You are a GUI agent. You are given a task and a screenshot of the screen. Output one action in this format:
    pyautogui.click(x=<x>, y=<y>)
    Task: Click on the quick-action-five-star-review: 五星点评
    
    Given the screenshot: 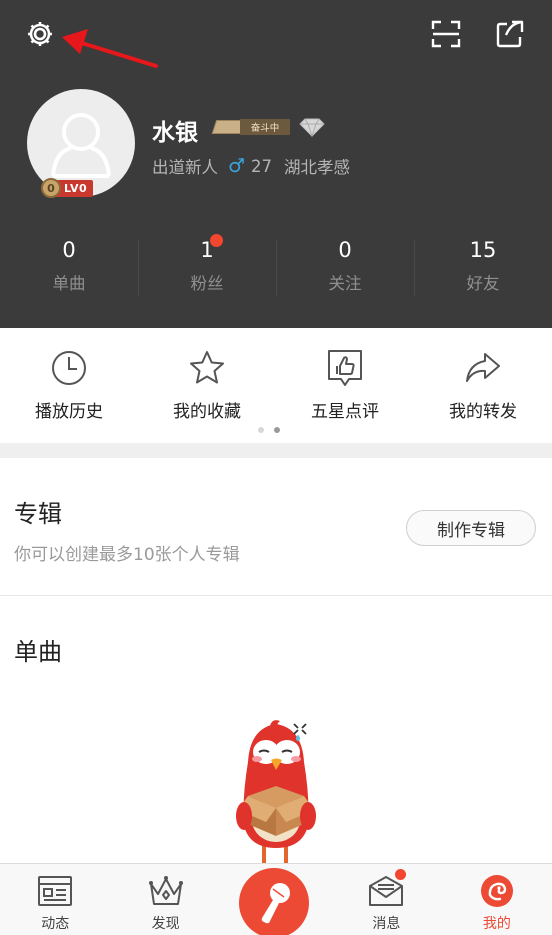 What is the action you would take?
    pyautogui.click(x=345, y=385)
    